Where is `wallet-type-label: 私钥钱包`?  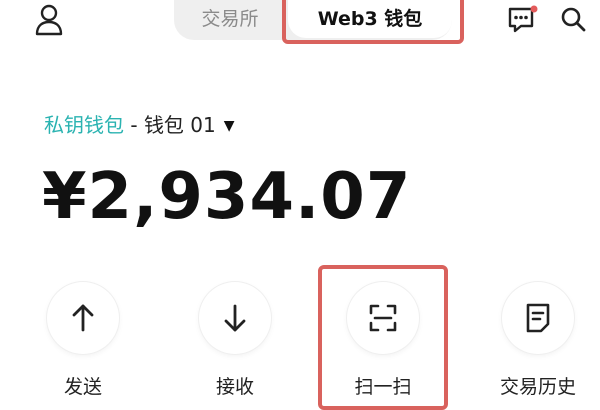 wallet-type-label: 私钥钱包 is located at coordinates (84, 125).